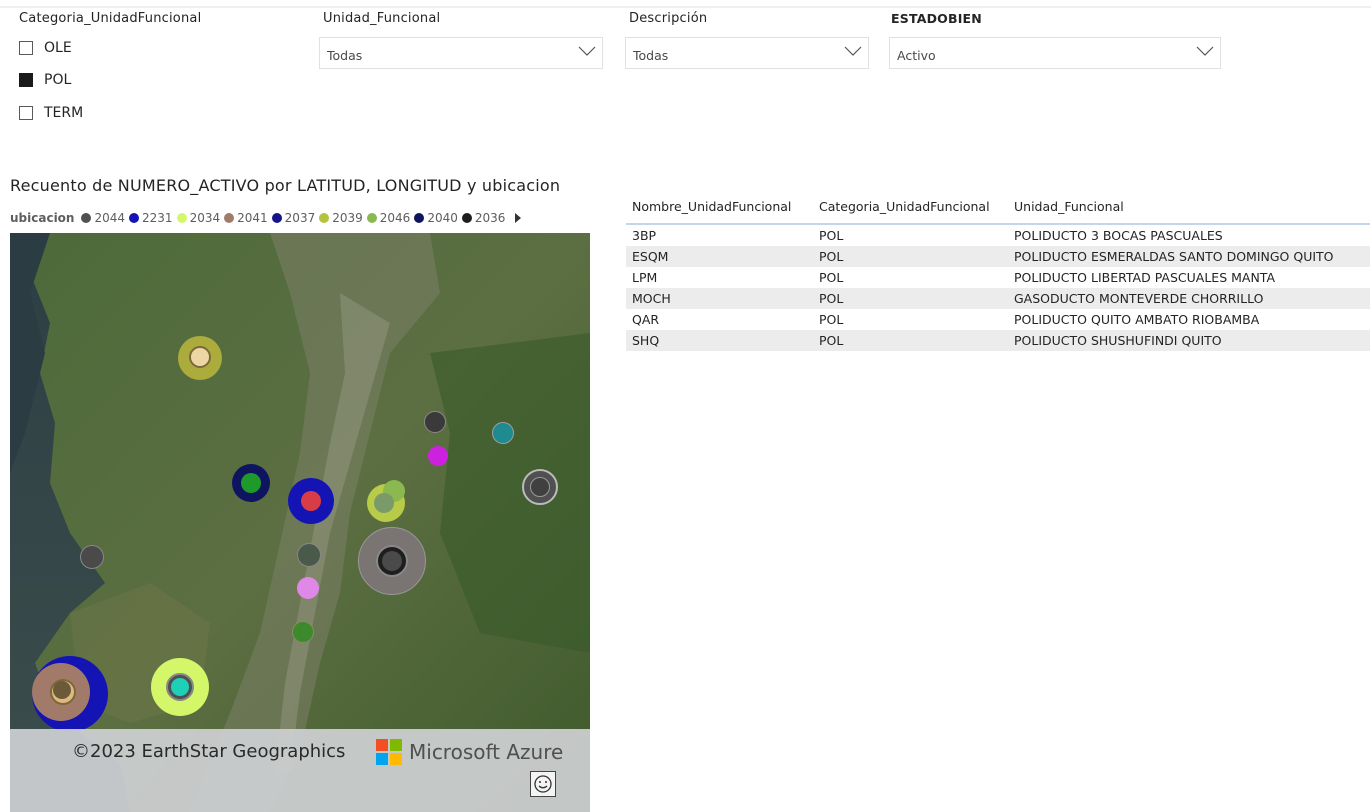 Image resolution: width=1371 pixels, height=812 pixels. I want to click on legend-item: 2041, so click(246, 218).